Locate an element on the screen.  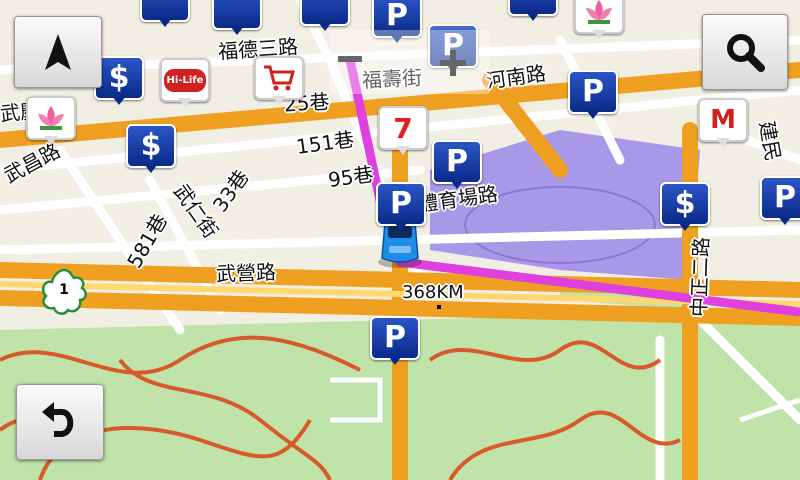
back-button is located at coordinates (60, 422).